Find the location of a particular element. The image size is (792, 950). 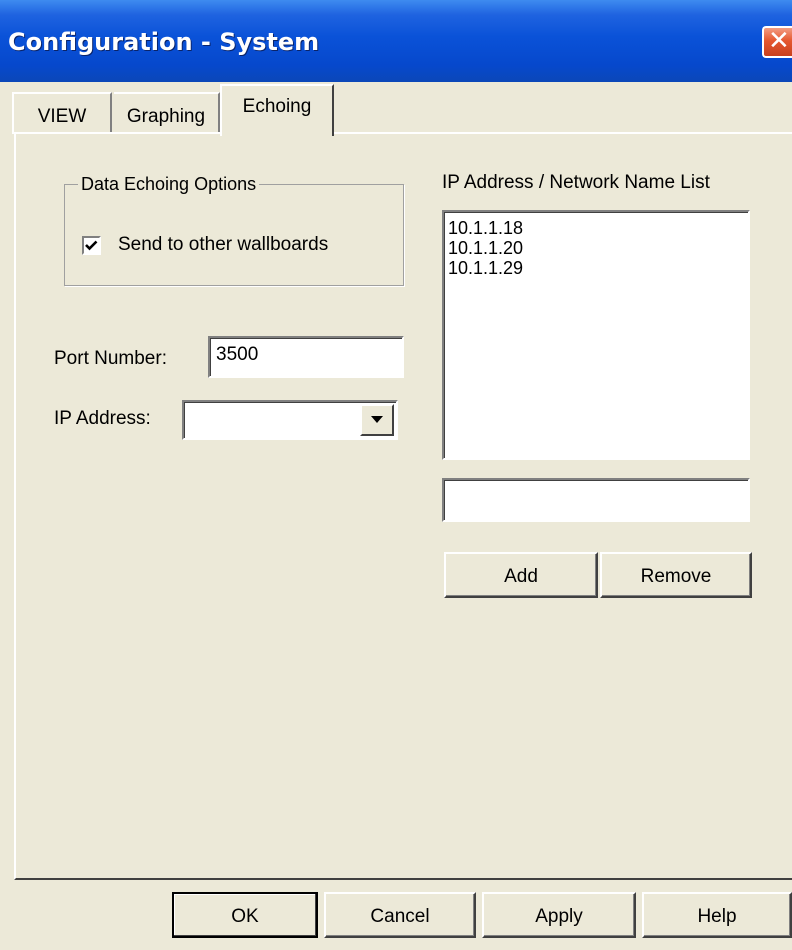

add-button-label: Add is located at coordinates (521, 576).